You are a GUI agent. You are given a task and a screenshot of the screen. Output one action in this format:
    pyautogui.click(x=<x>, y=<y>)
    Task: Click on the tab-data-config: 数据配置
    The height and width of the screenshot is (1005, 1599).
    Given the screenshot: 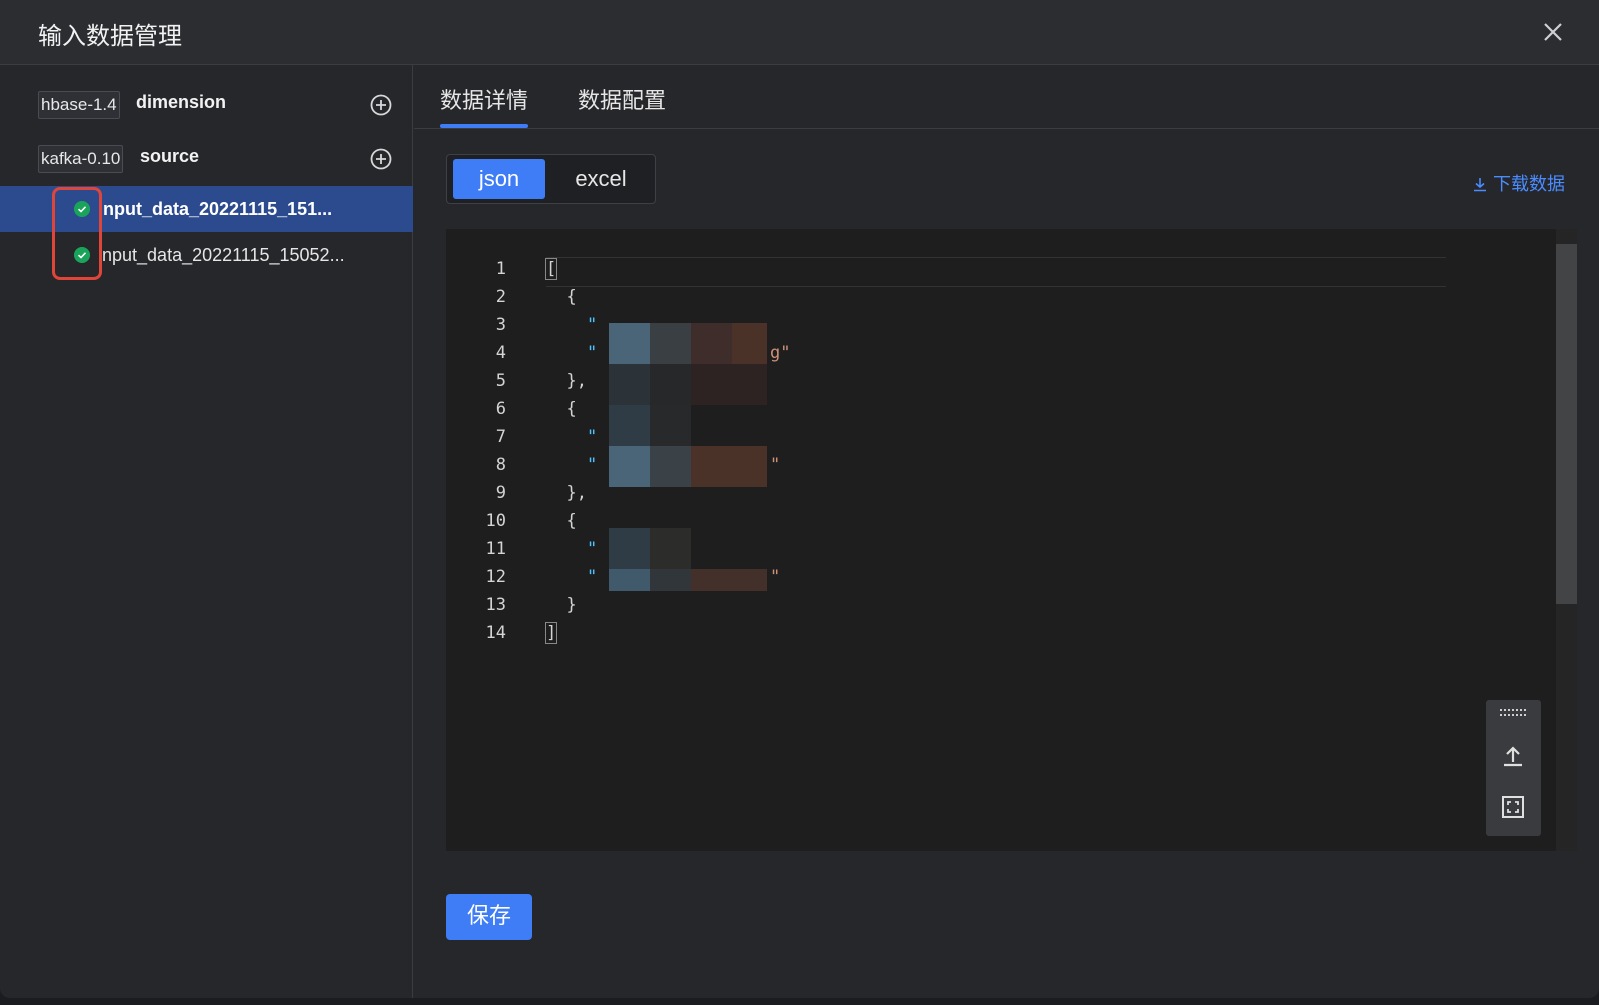 What is the action you would take?
    pyautogui.click(x=622, y=99)
    